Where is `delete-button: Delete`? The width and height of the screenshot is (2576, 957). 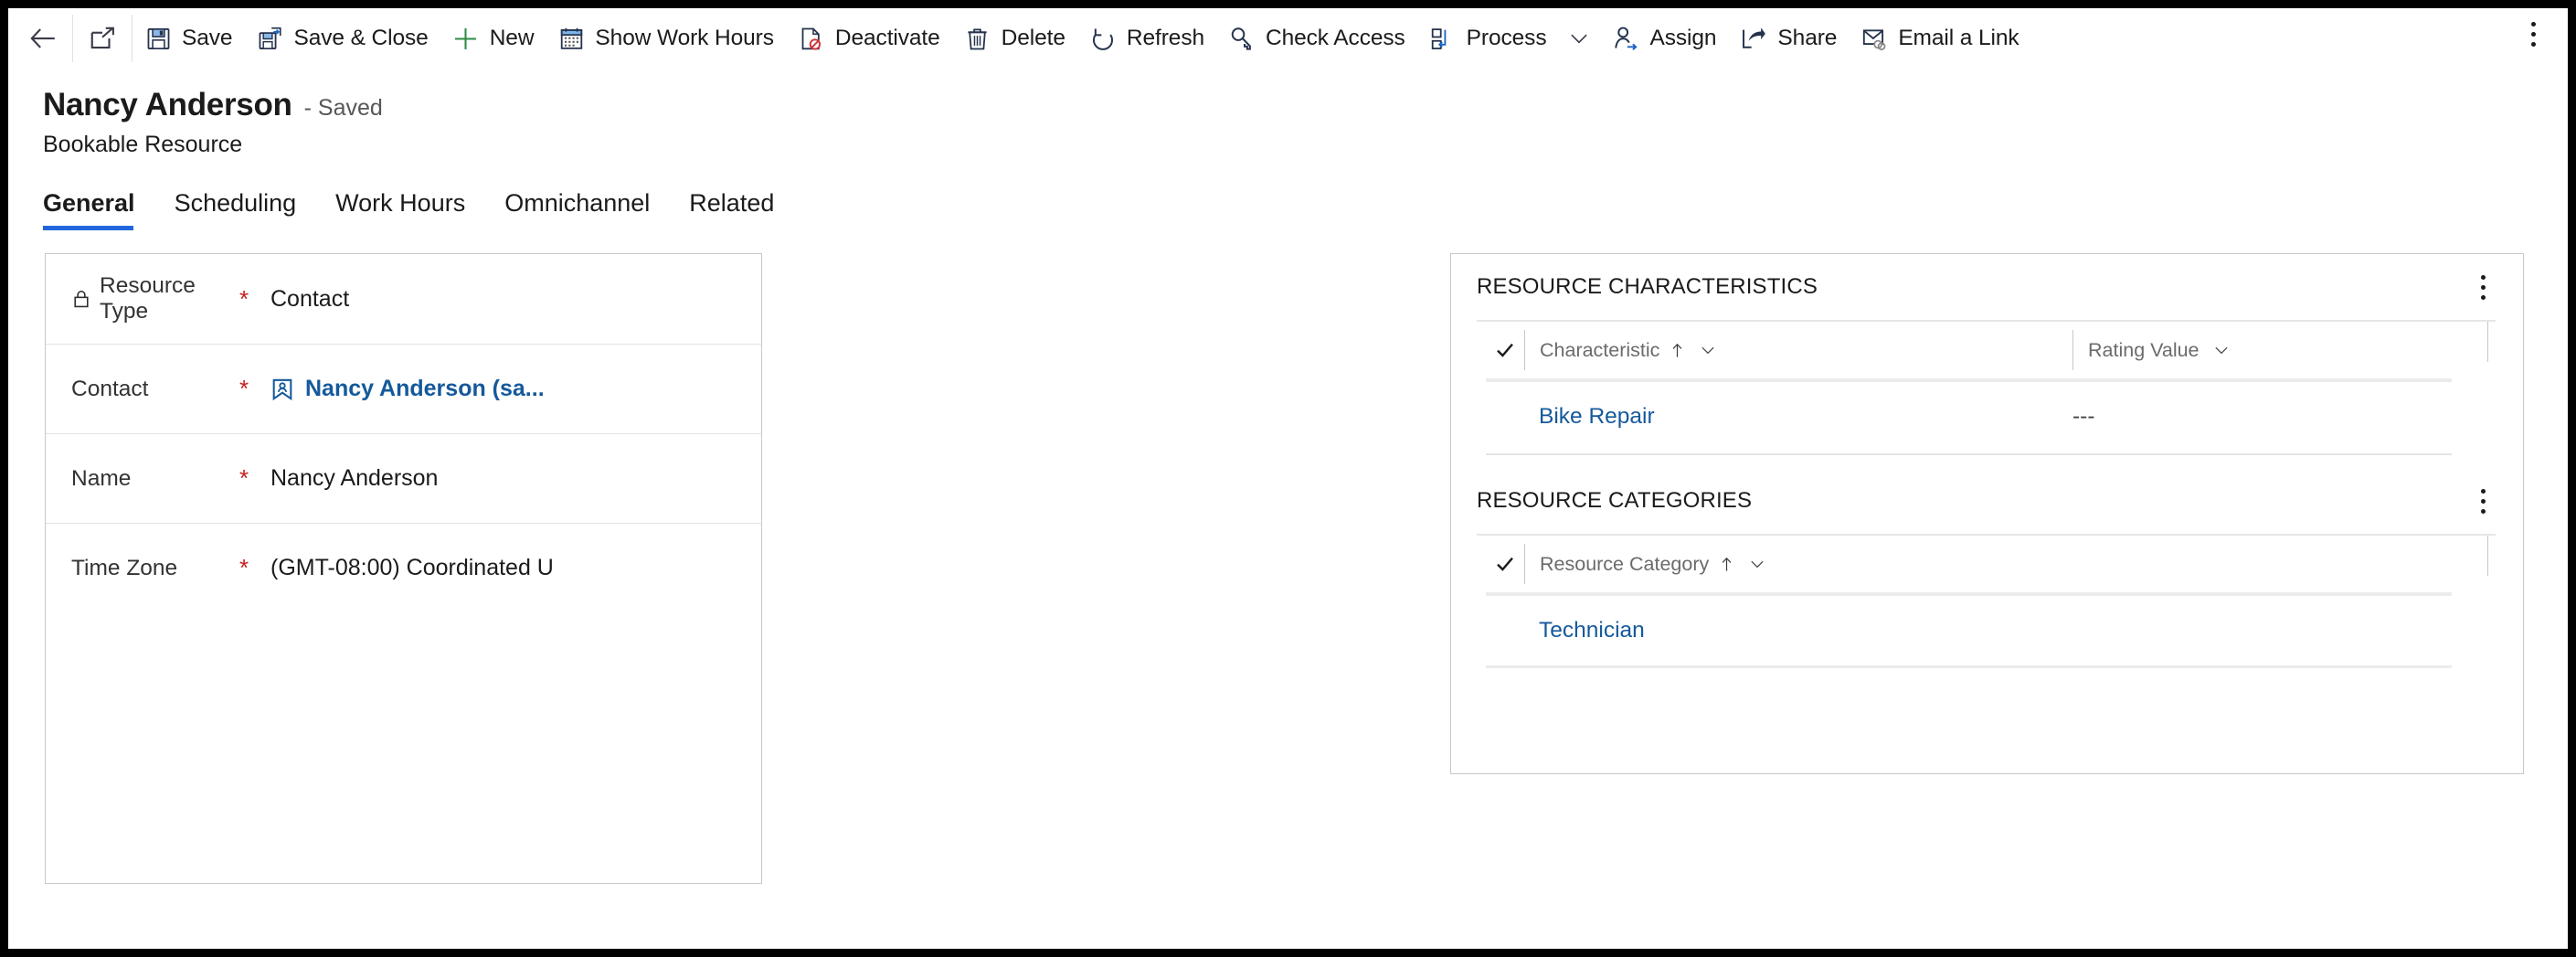
delete-button: Delete is located at coordinates (1014, 38).